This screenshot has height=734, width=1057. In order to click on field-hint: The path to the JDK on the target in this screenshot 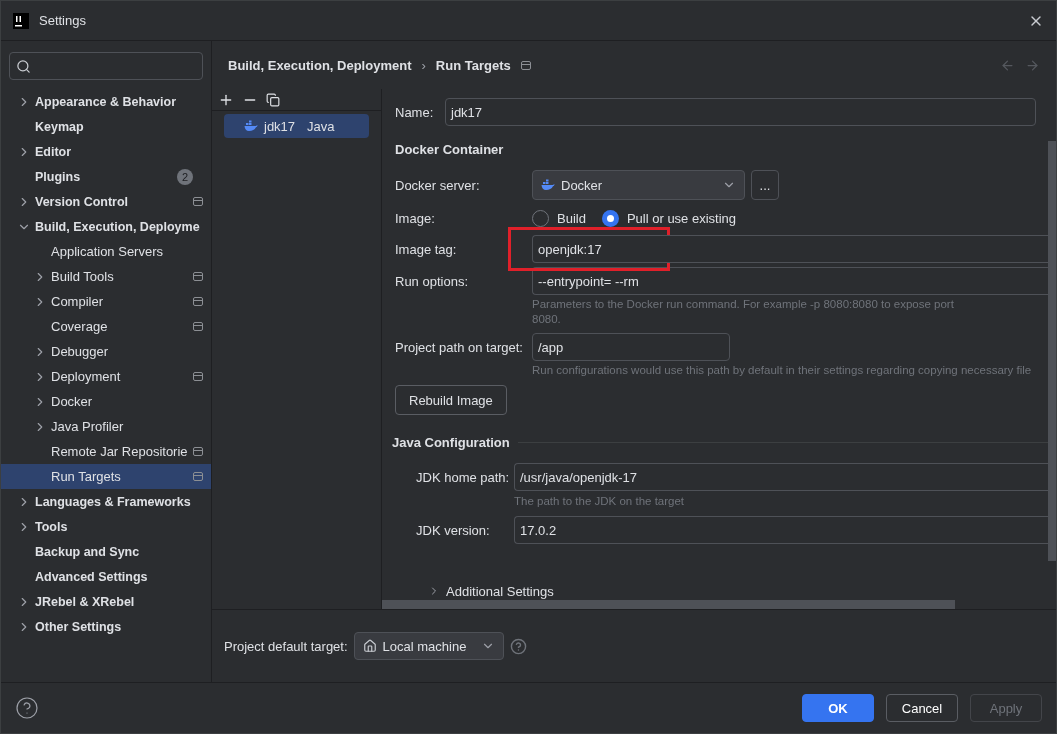, I will do `click(599, 501)`.